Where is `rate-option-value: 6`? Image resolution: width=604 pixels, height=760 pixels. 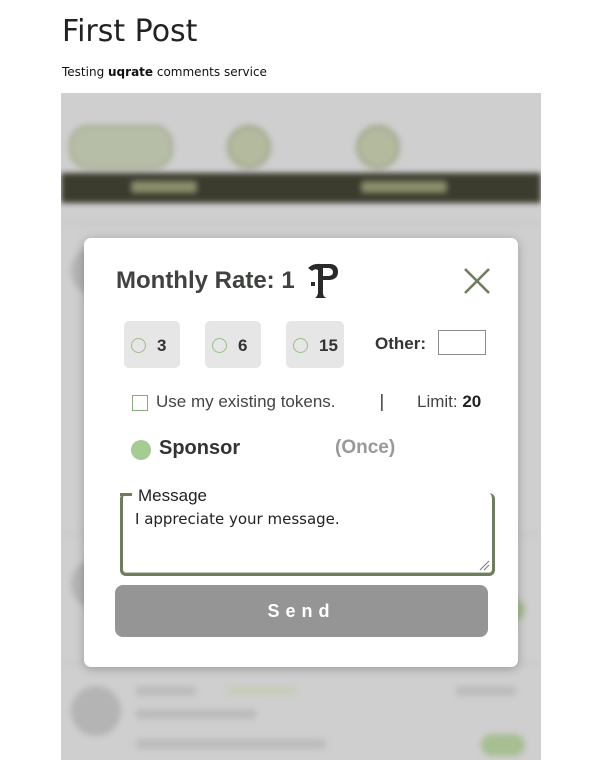
rate-option-value: 6 is located at coordinates (243, 345).